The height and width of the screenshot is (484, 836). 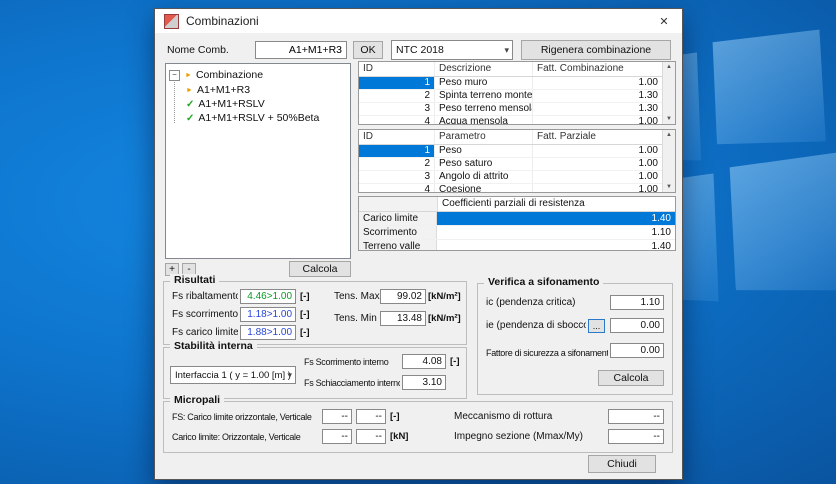 I want to click on row-header: Terreno valle, so click(x=398, y=245).